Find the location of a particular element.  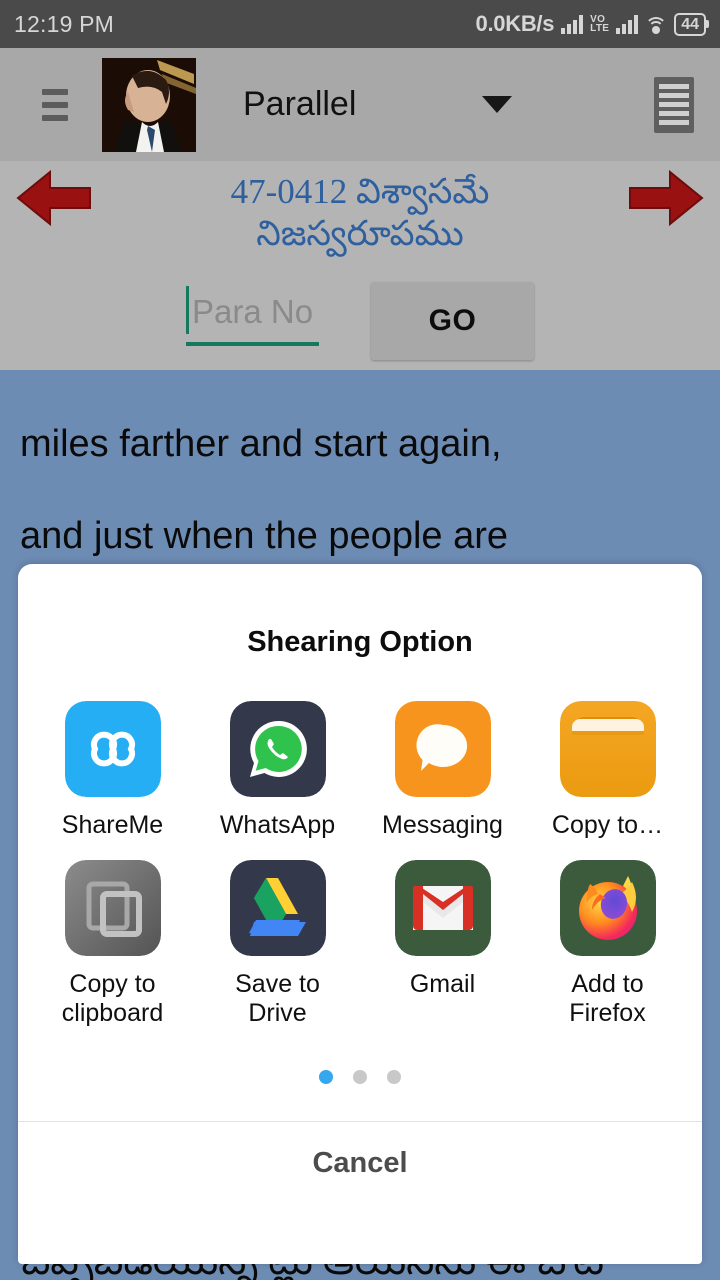

para-no-input: Para No is located at coordinates (252, 314).